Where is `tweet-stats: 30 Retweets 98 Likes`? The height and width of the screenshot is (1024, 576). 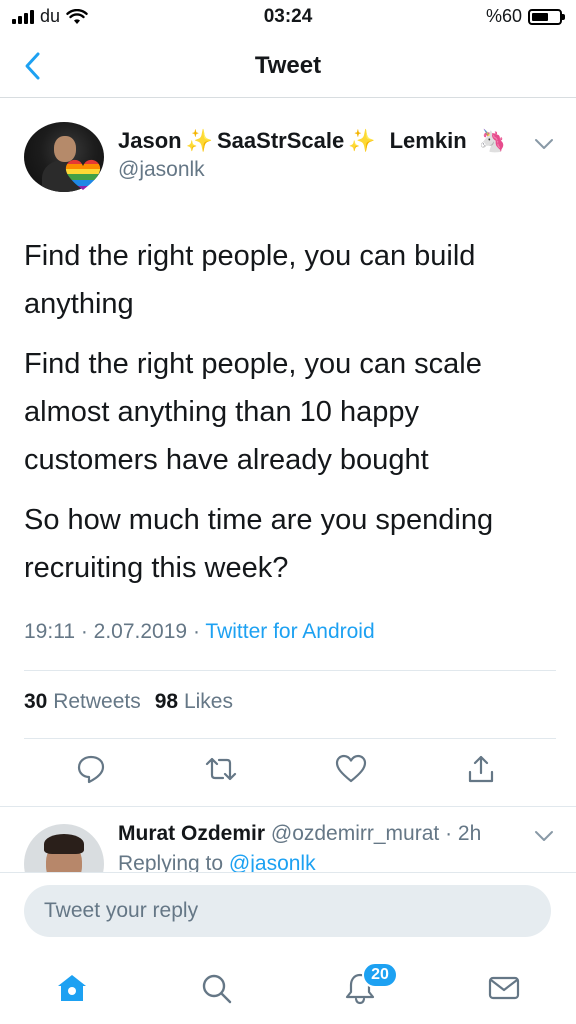
tweet-stats: 30 Retweets 98 Likes is located at coordinates (128, 702).